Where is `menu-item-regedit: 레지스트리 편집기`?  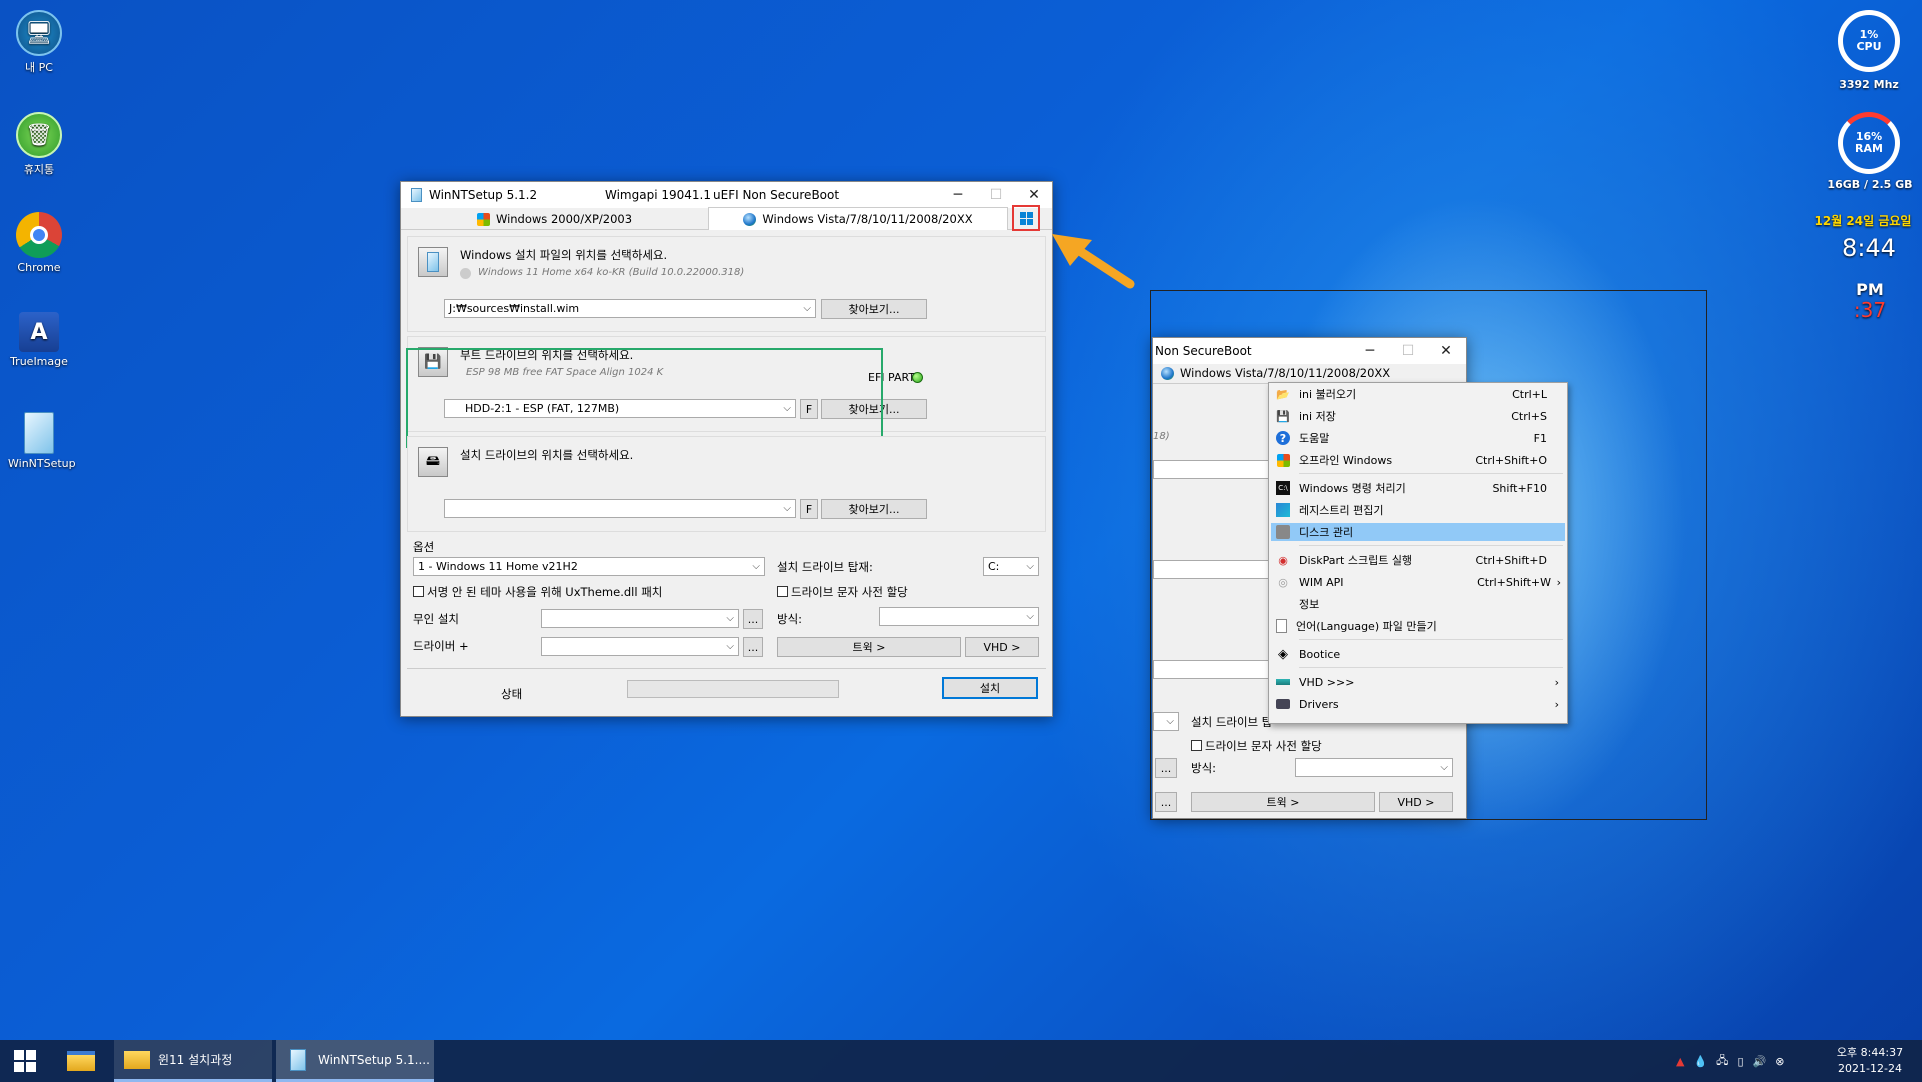
menu-item-regedit: 레지스트리 편집기 is located at coordinates (1418, 510).